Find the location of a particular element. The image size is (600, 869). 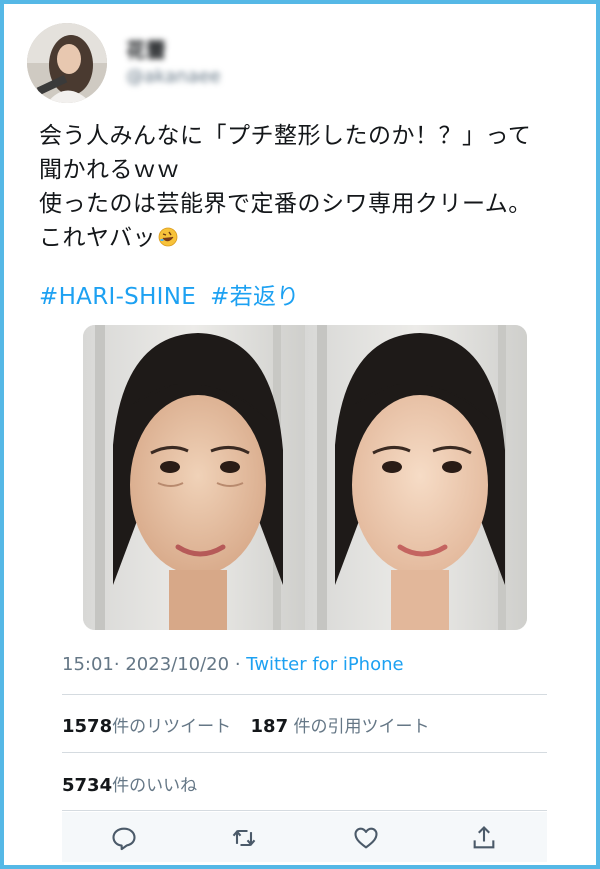

retweet-stats-row: 1578件のリツイート 187 件の引用ツイート is located at coordinates (253, 724).